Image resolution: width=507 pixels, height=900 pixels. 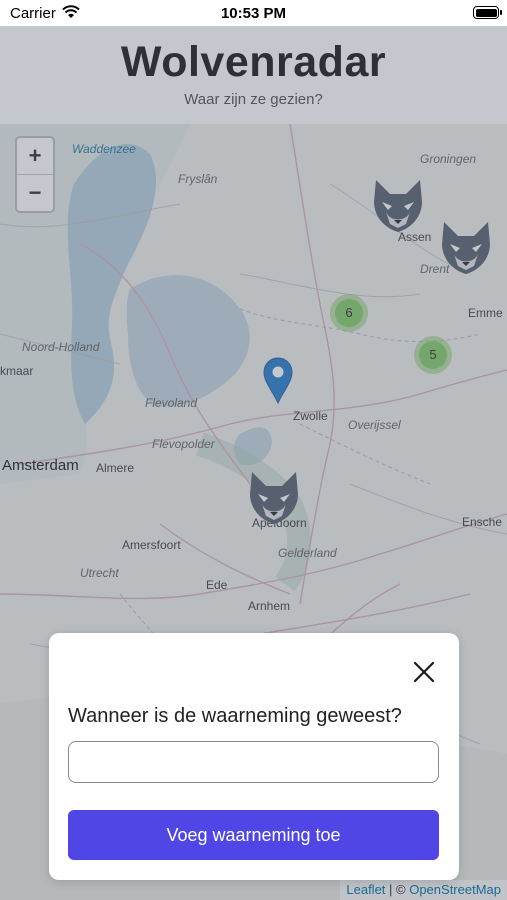 I want to click on sighting-date-input, so click(x=253, y=762).